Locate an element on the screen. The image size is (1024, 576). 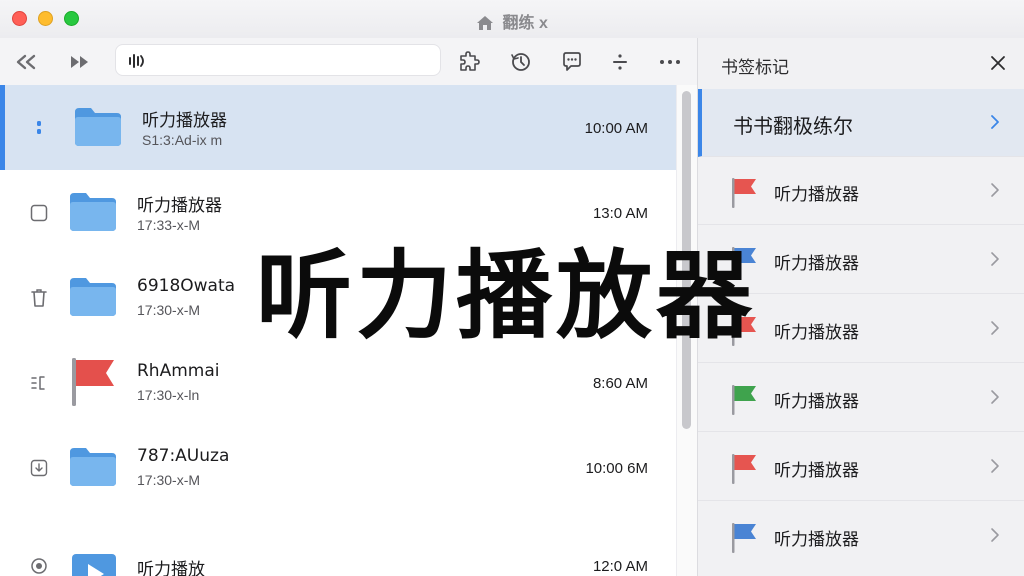
file-meta: S1:3:Ad-ix m is located at coordinates (182, 140).